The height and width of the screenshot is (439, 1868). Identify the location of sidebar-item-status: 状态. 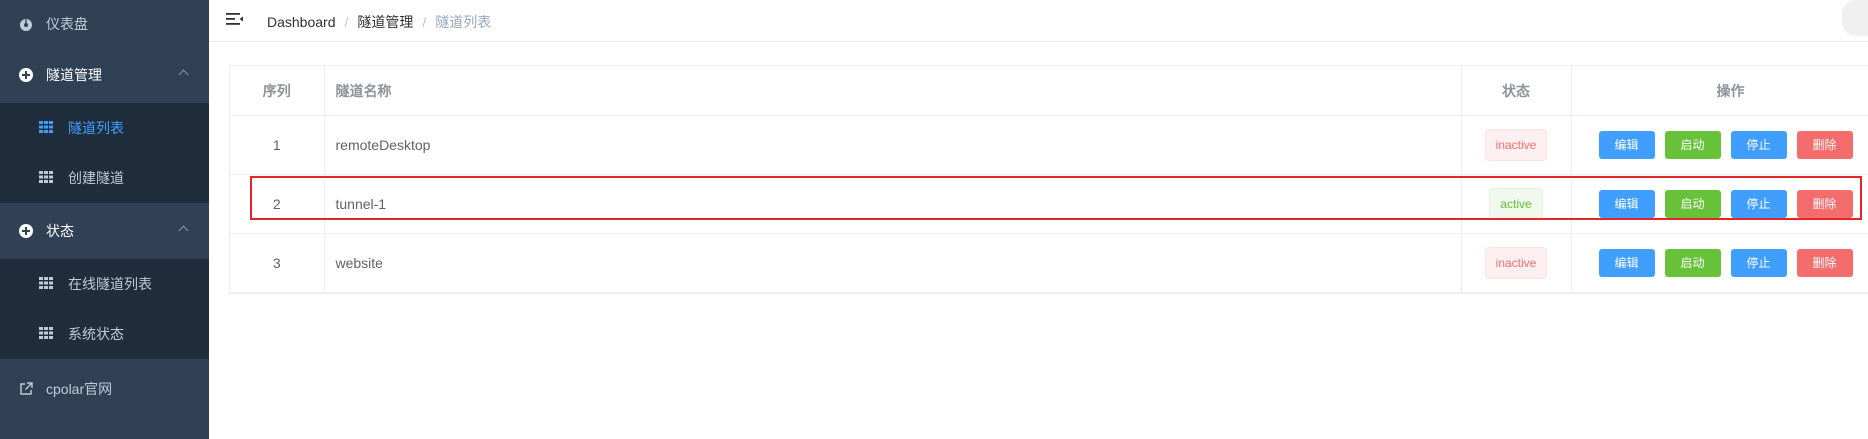
(104, 231).